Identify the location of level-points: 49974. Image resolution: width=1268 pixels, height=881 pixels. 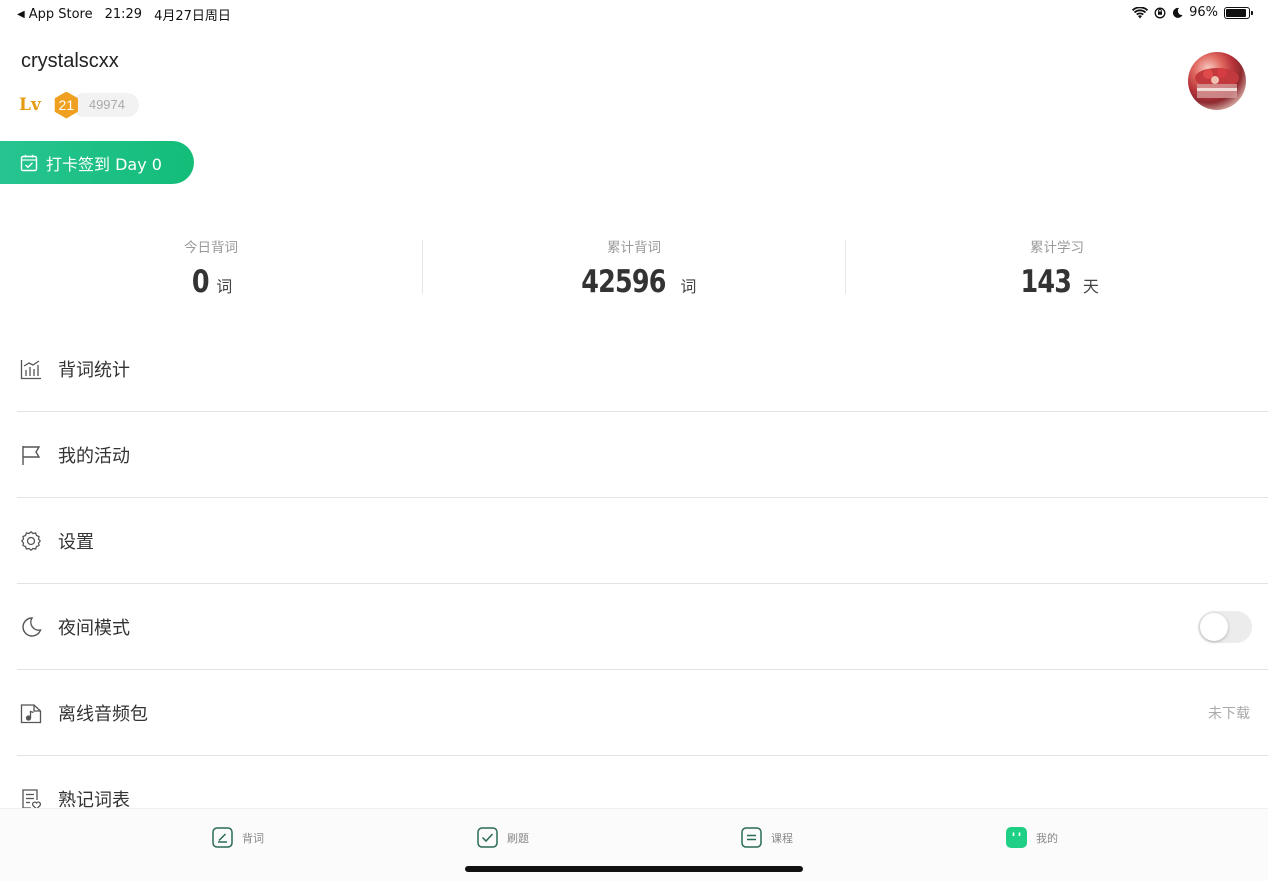
(105, 105).